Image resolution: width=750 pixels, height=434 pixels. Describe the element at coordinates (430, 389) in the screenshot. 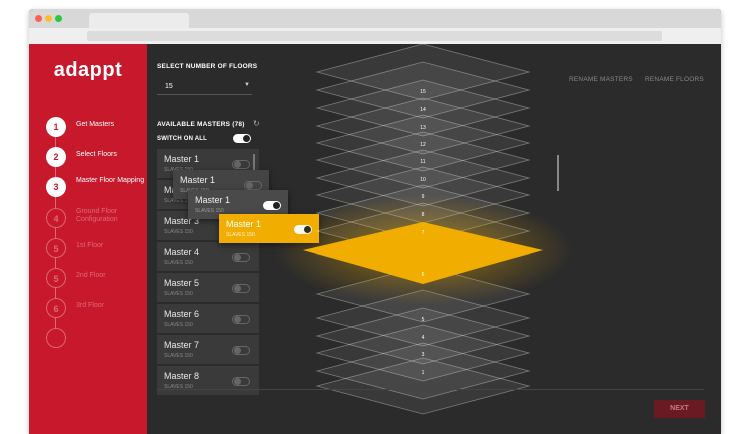

I see `footer-divider` at that location.